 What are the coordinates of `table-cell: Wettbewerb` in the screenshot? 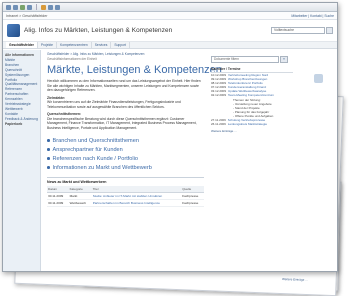 It's located at (80, 203).